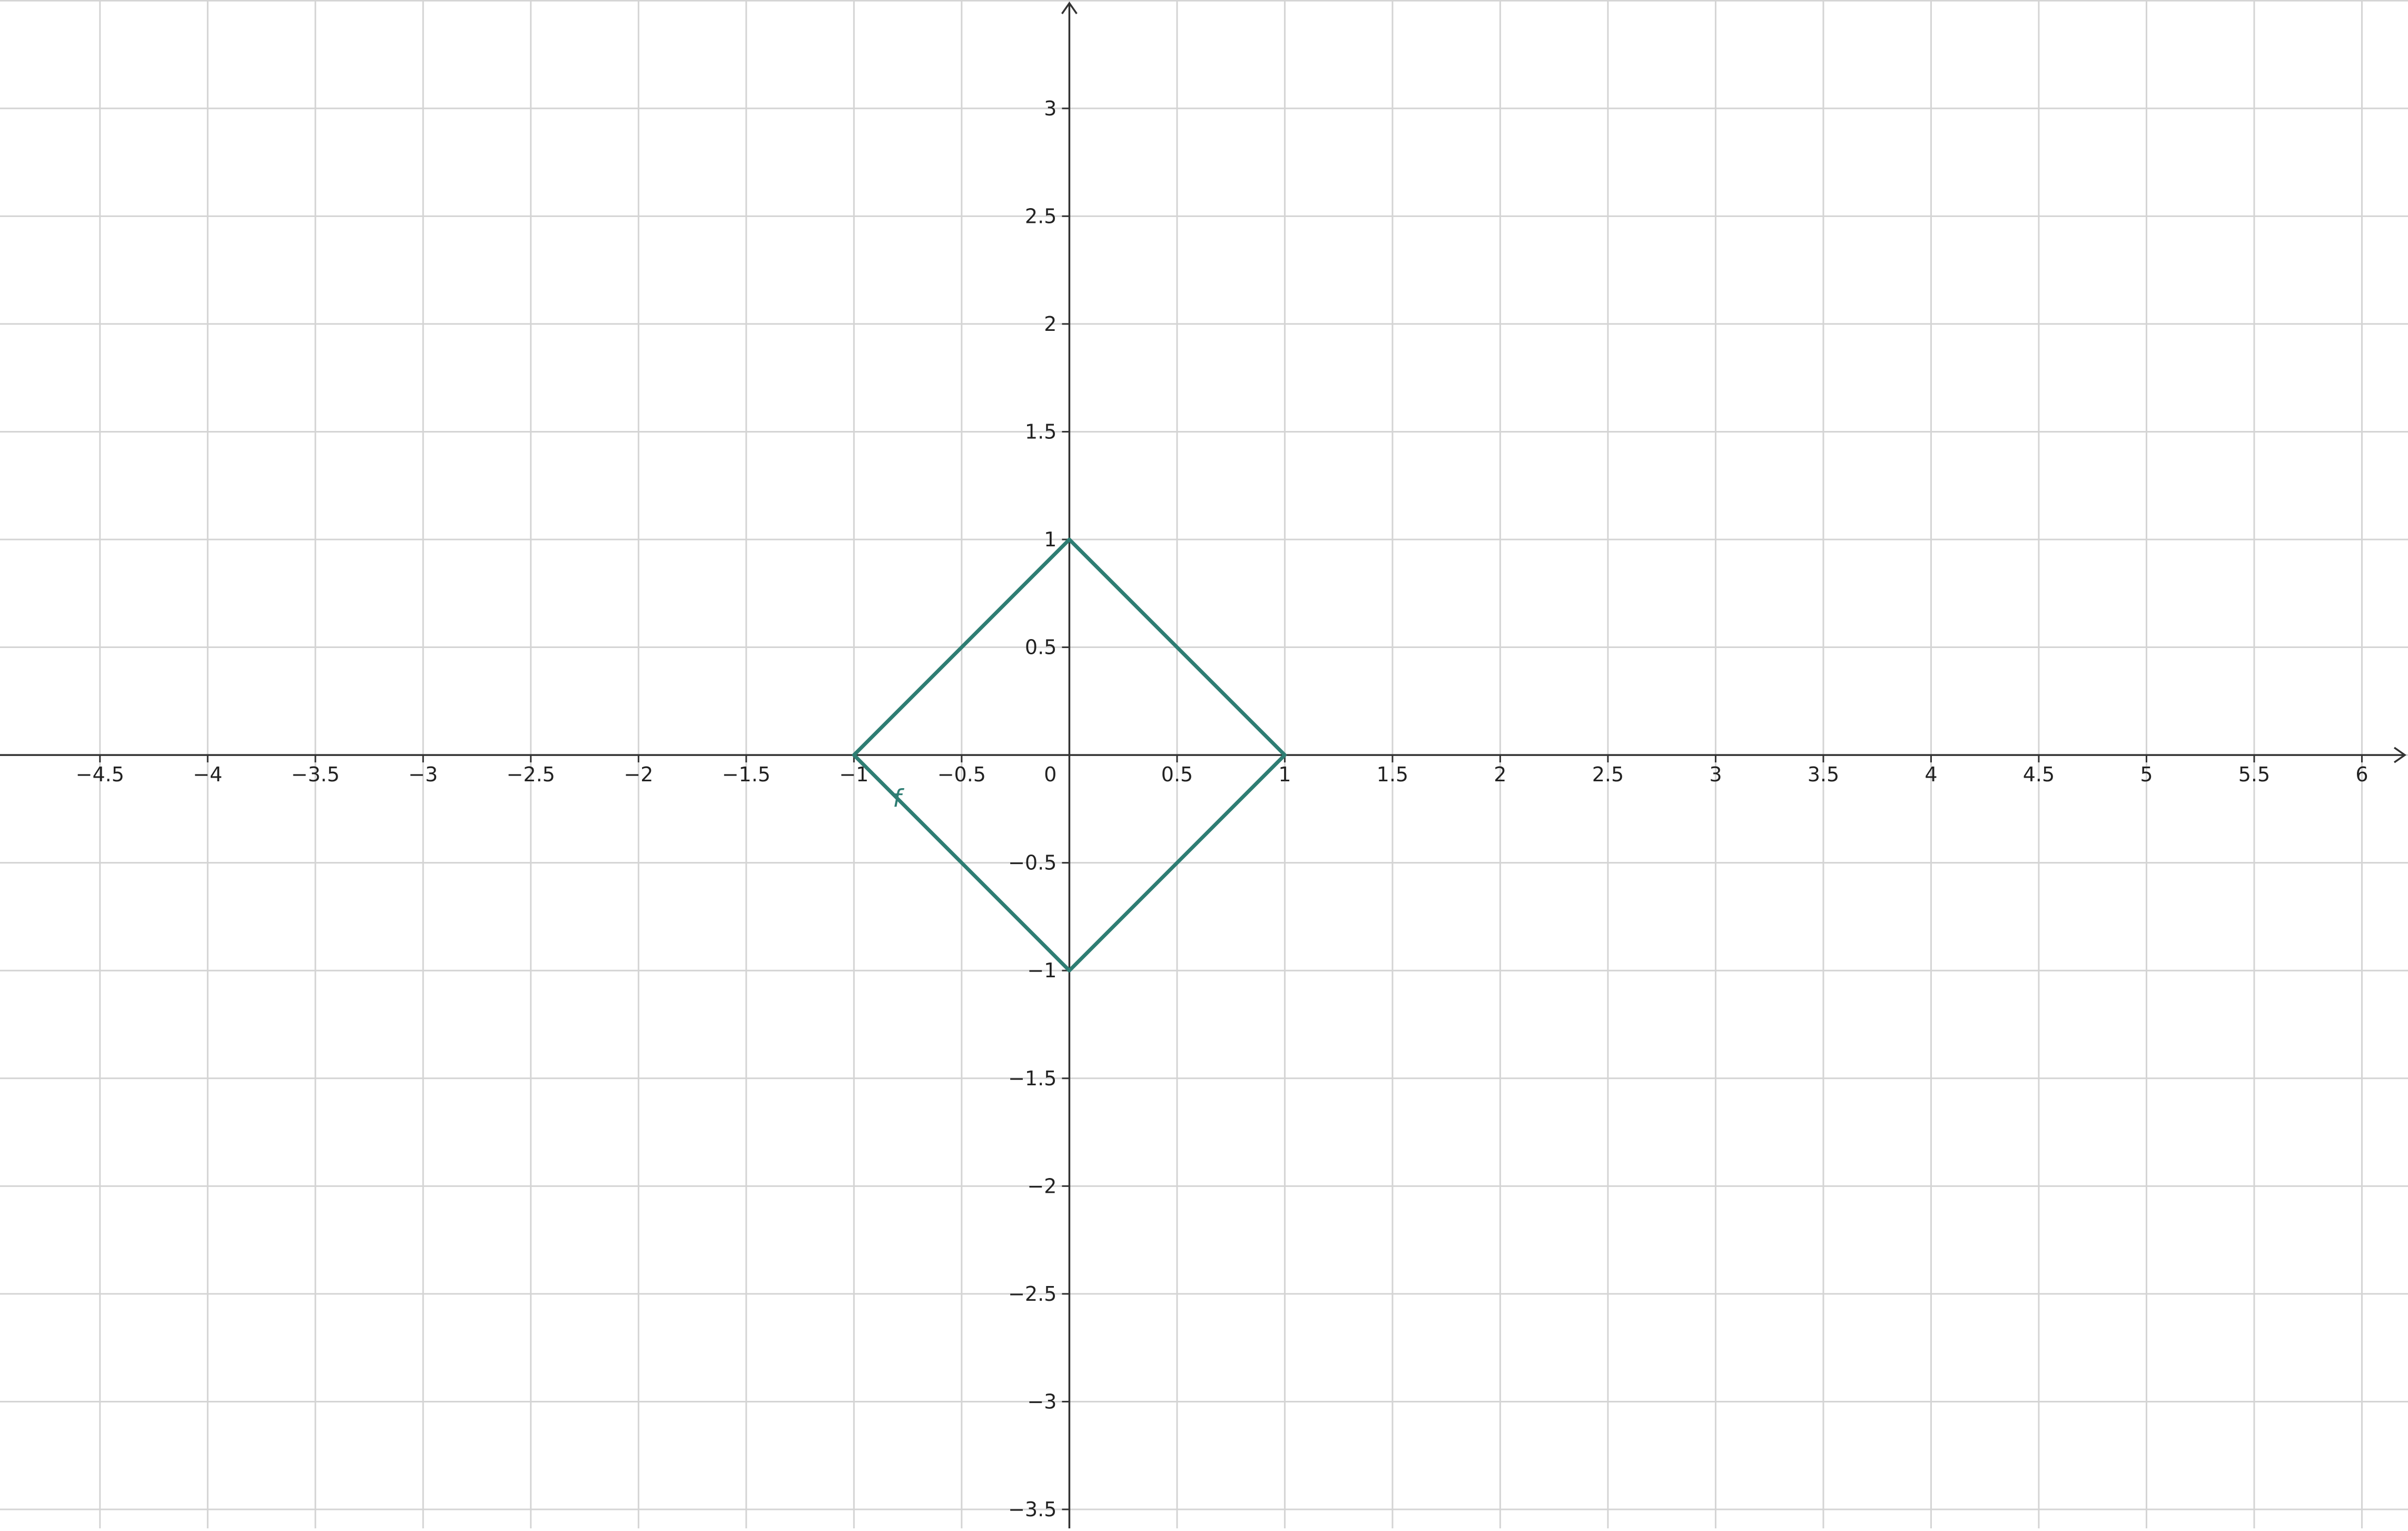 The height and width of the screenshot is (1531, 2408). I want to click on annotations: f, so click(898, 798).